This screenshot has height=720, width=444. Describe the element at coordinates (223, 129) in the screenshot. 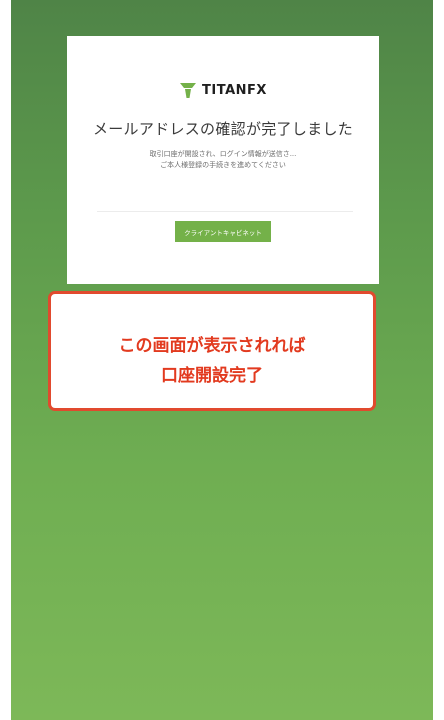

I see `confirmation-headline: メールアドレスの確認が完了しました` at that location.